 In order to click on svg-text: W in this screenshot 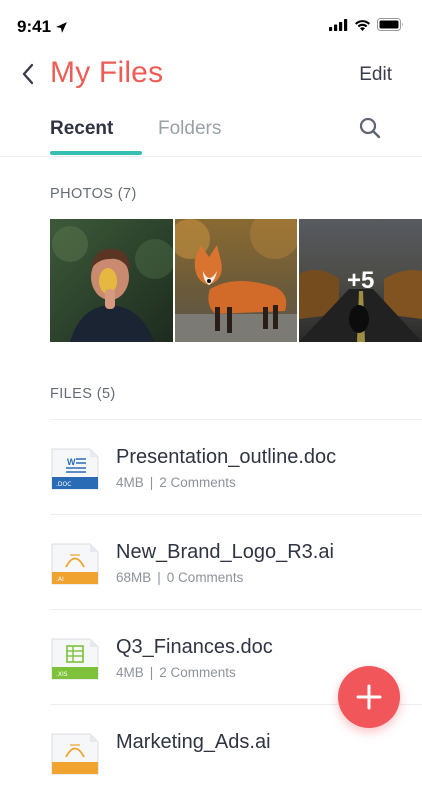, I will do `click(71, 462)`.